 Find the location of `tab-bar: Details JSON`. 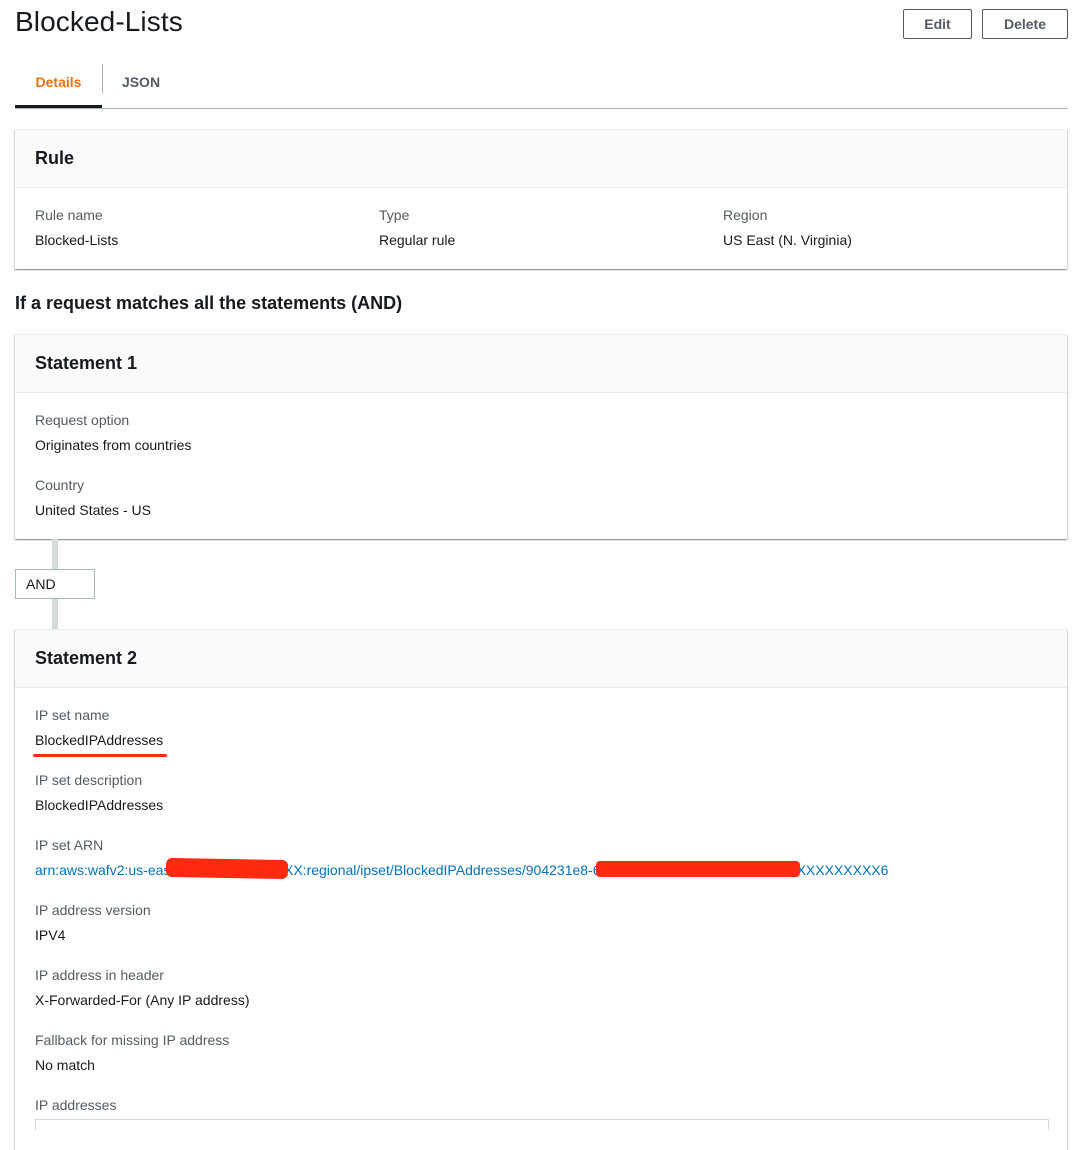

tab-bar: Details JSON is located at coordinates (541, 82).